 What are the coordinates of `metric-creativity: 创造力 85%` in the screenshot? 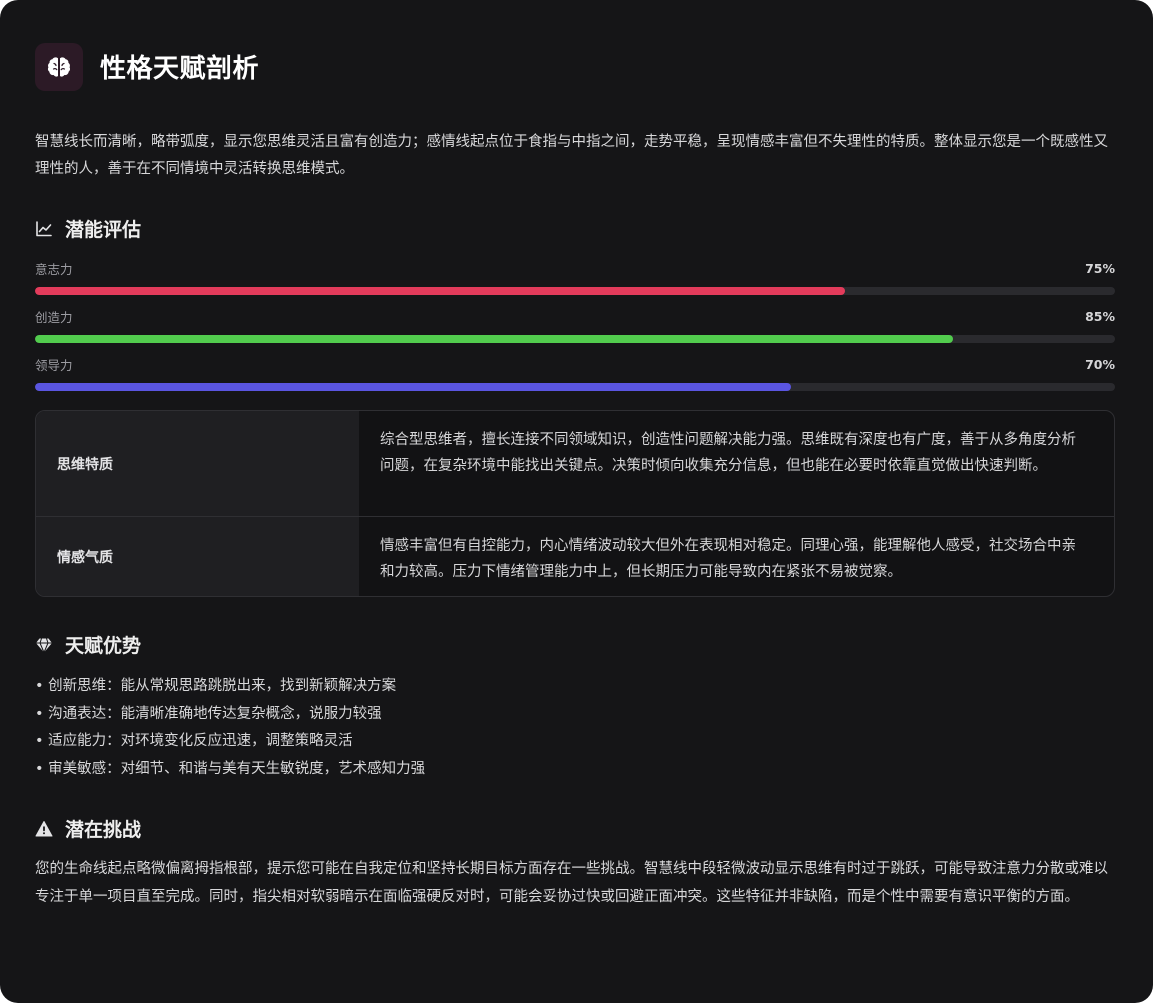 It's located at (575, 325).